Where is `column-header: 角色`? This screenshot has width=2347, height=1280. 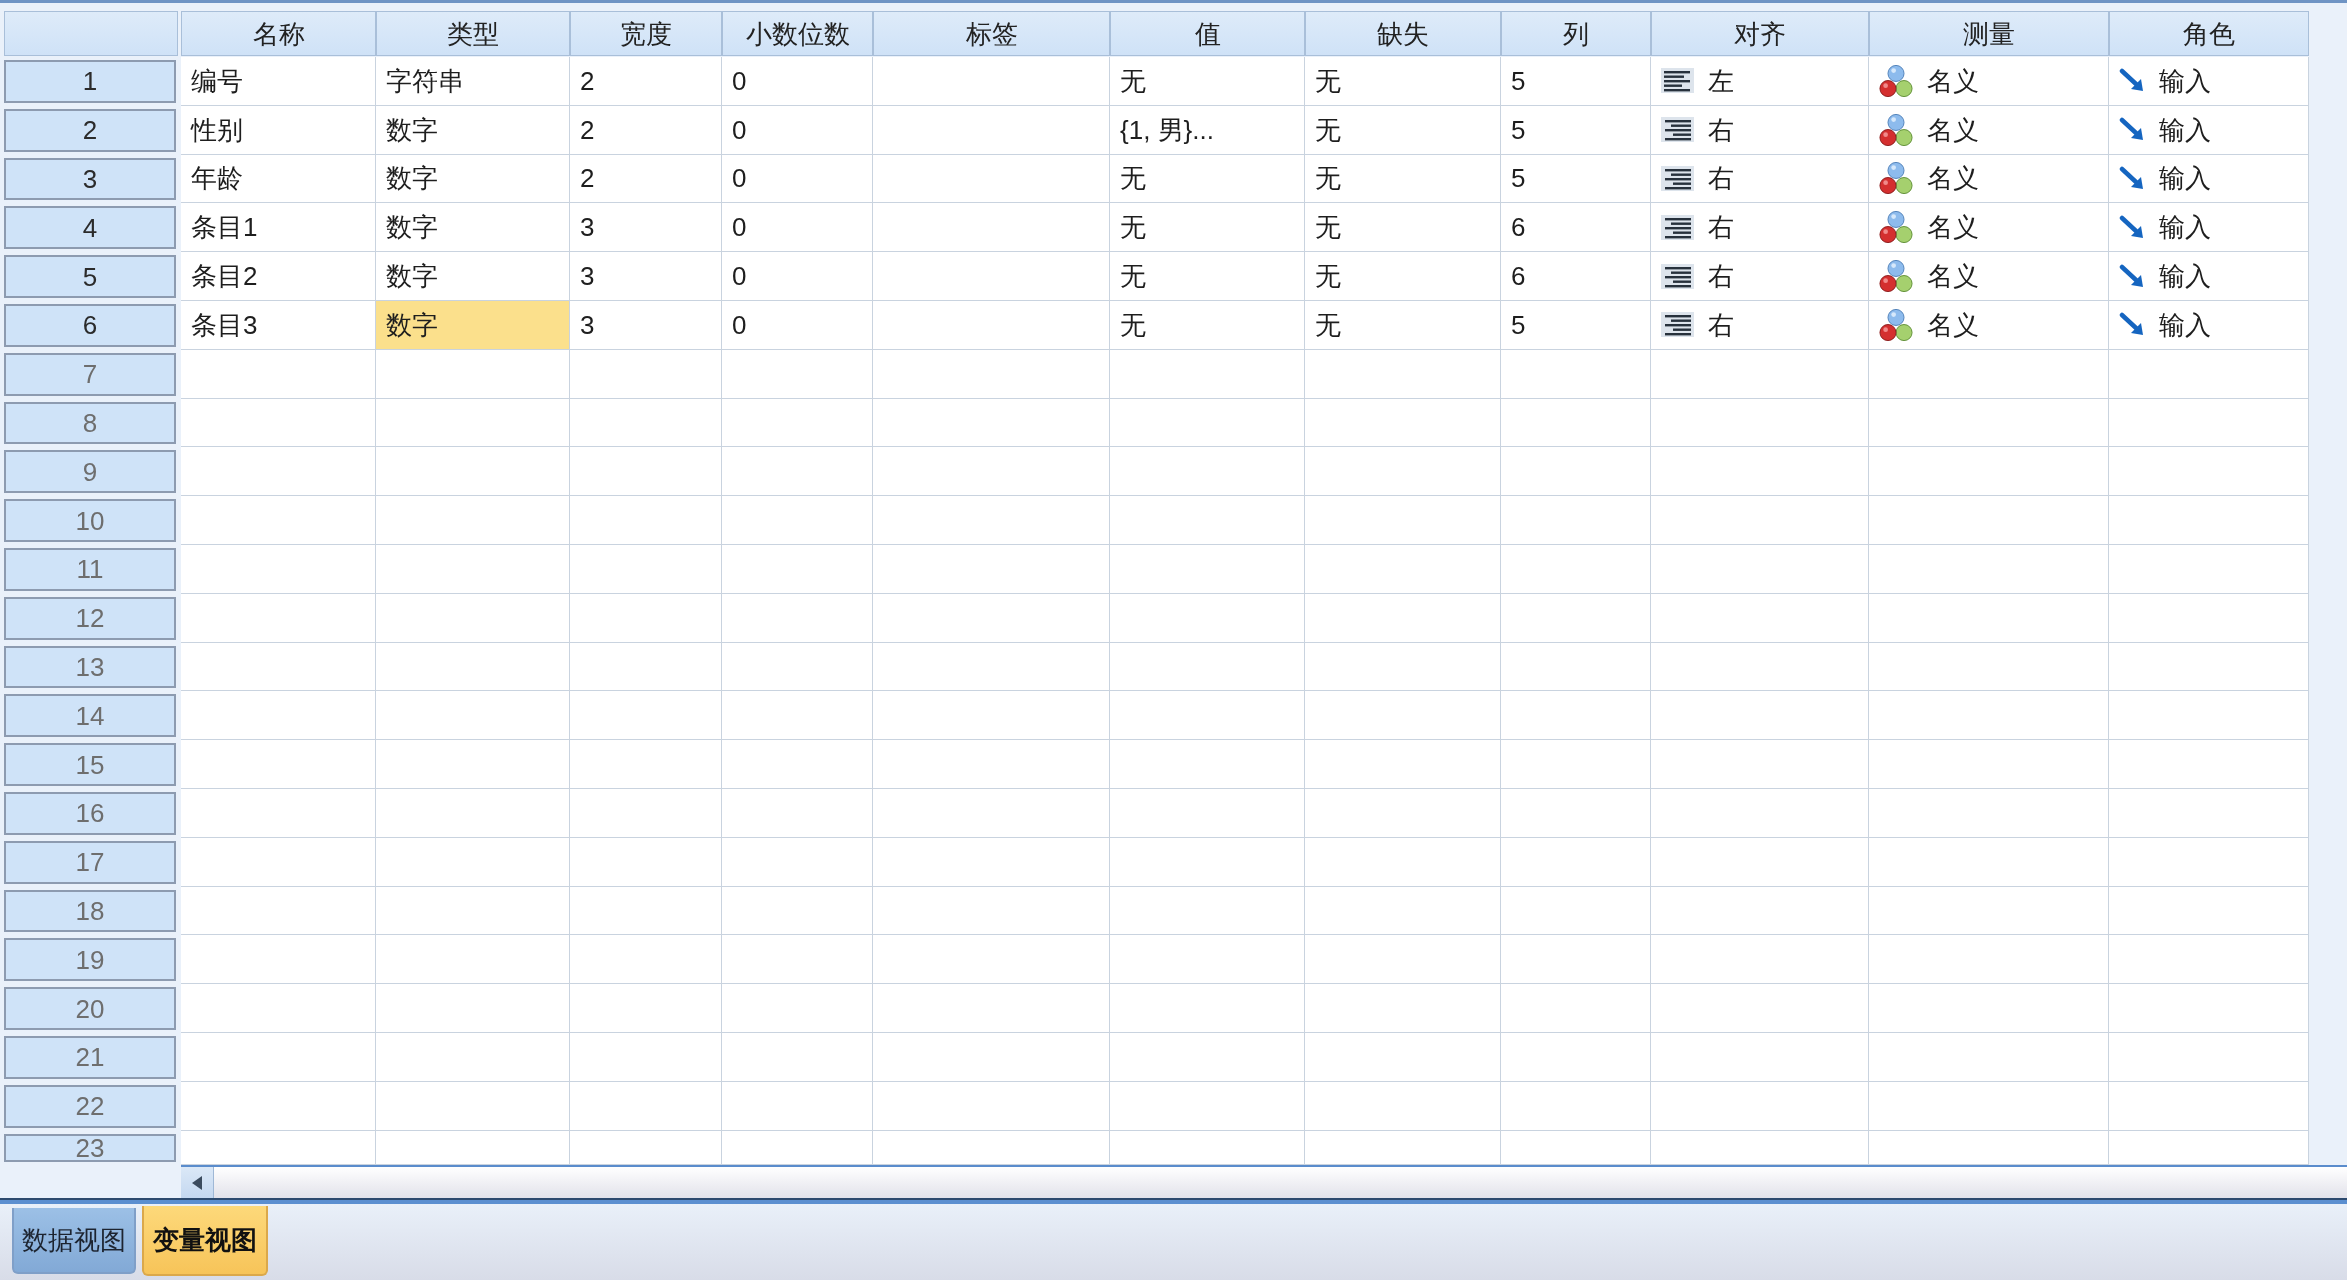 column-header: 角色 is located at coordinates (2209, 33).